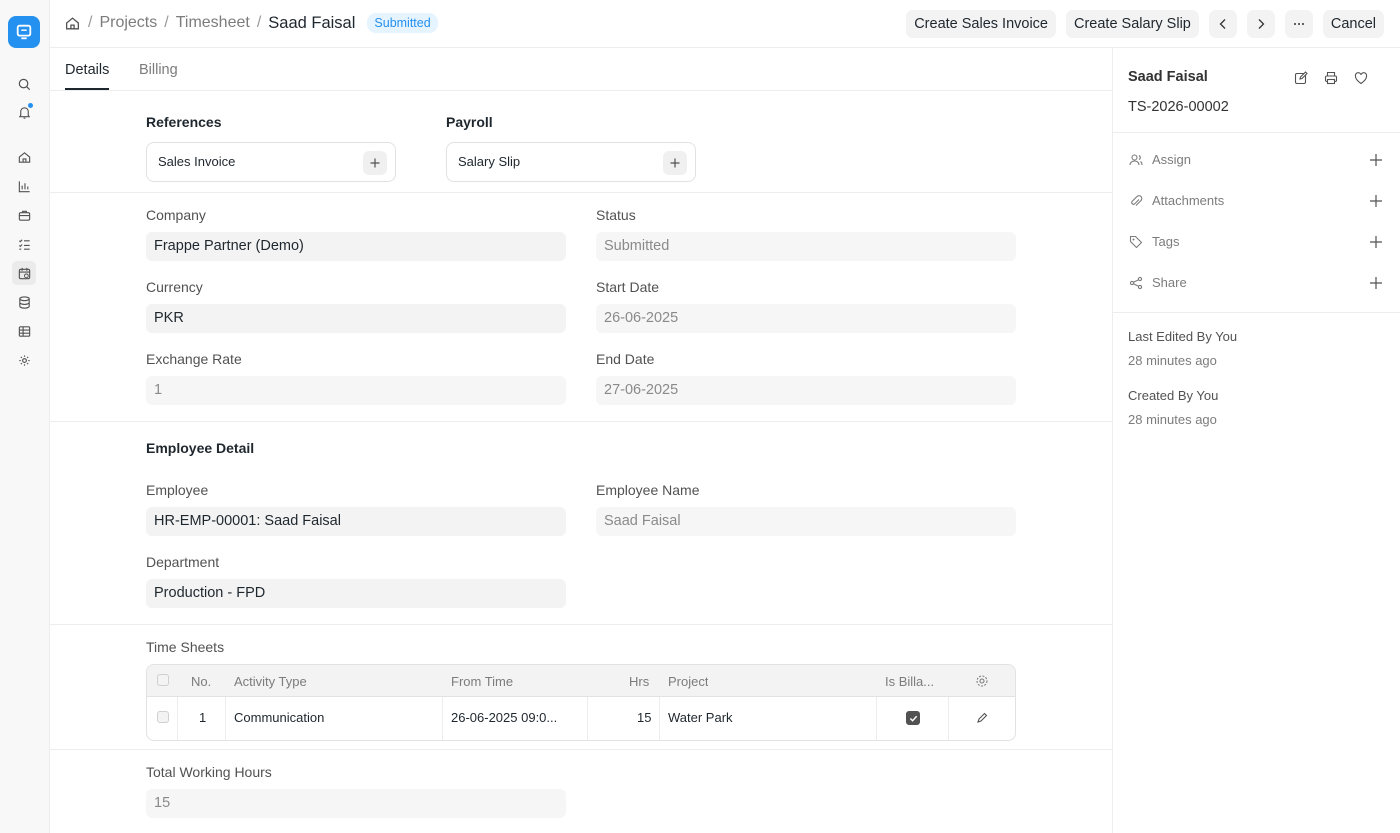  What do you see at coordinates (1136, 283) in the screenshot?
I see `share-icon` at bounding box center [1136, 283].